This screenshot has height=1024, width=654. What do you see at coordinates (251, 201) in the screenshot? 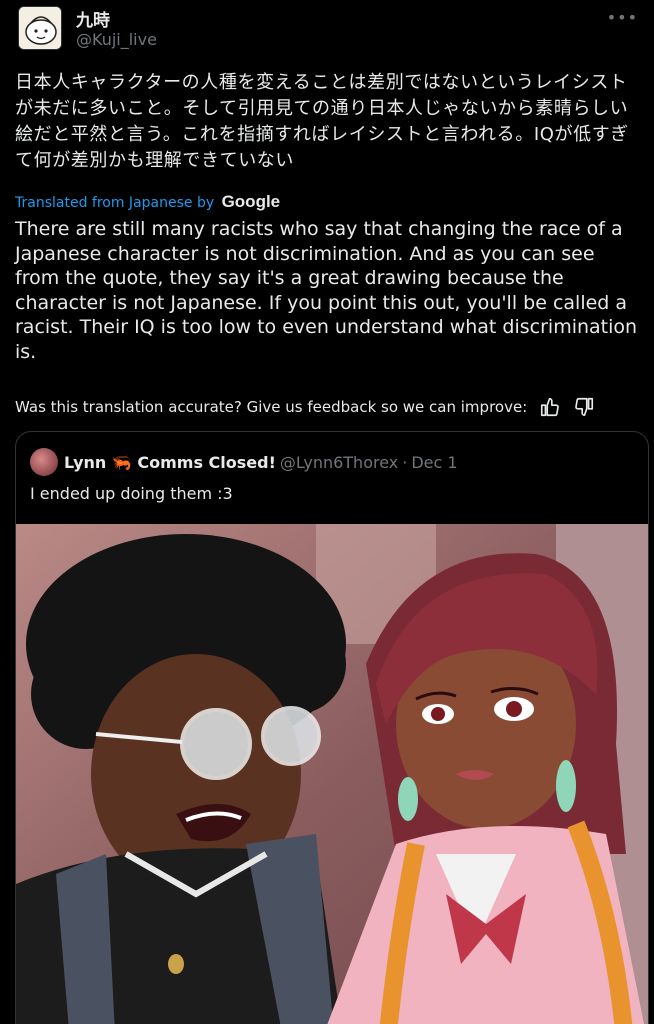
I see `google-logo: Google` at bounding box center [251, 201].